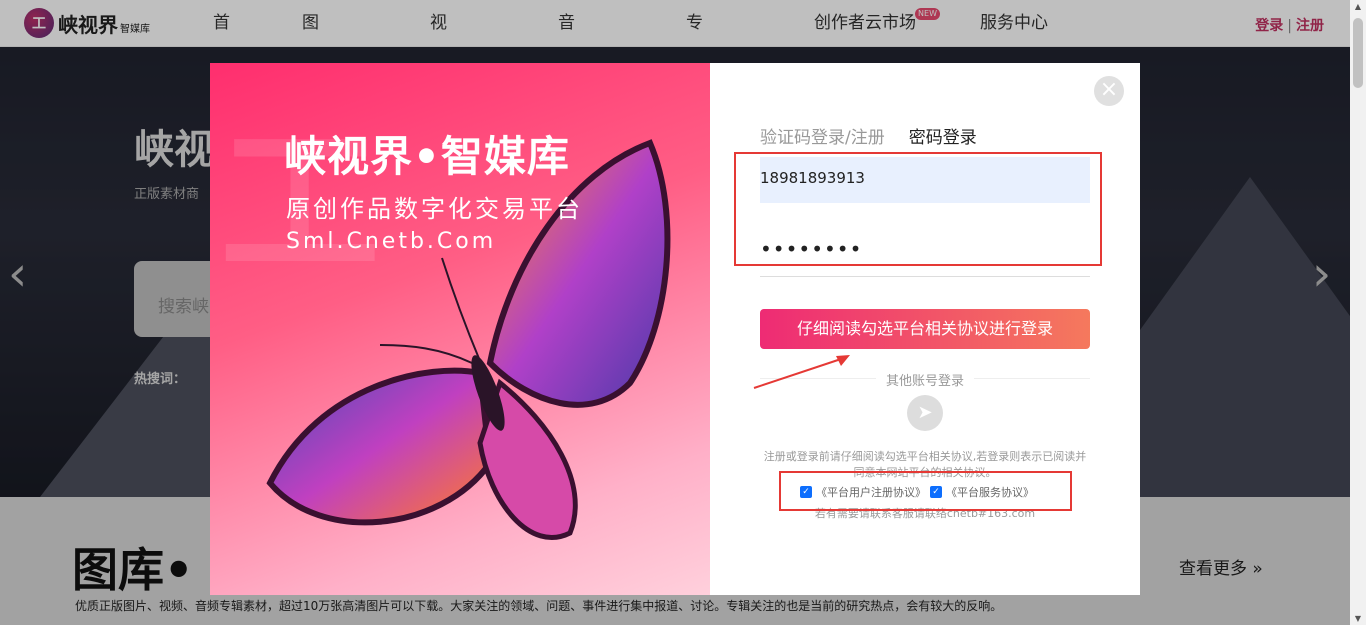 The height and width of the screenshot is (625, 1366). Describe the element at coordinates (427, 156) in the screenshot. I see `brand-title: 峡视界•智媒库` at that location.